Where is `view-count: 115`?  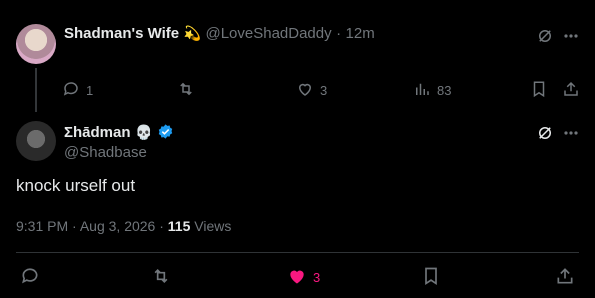 view-count: 115 is located at coordinates (179, 226).